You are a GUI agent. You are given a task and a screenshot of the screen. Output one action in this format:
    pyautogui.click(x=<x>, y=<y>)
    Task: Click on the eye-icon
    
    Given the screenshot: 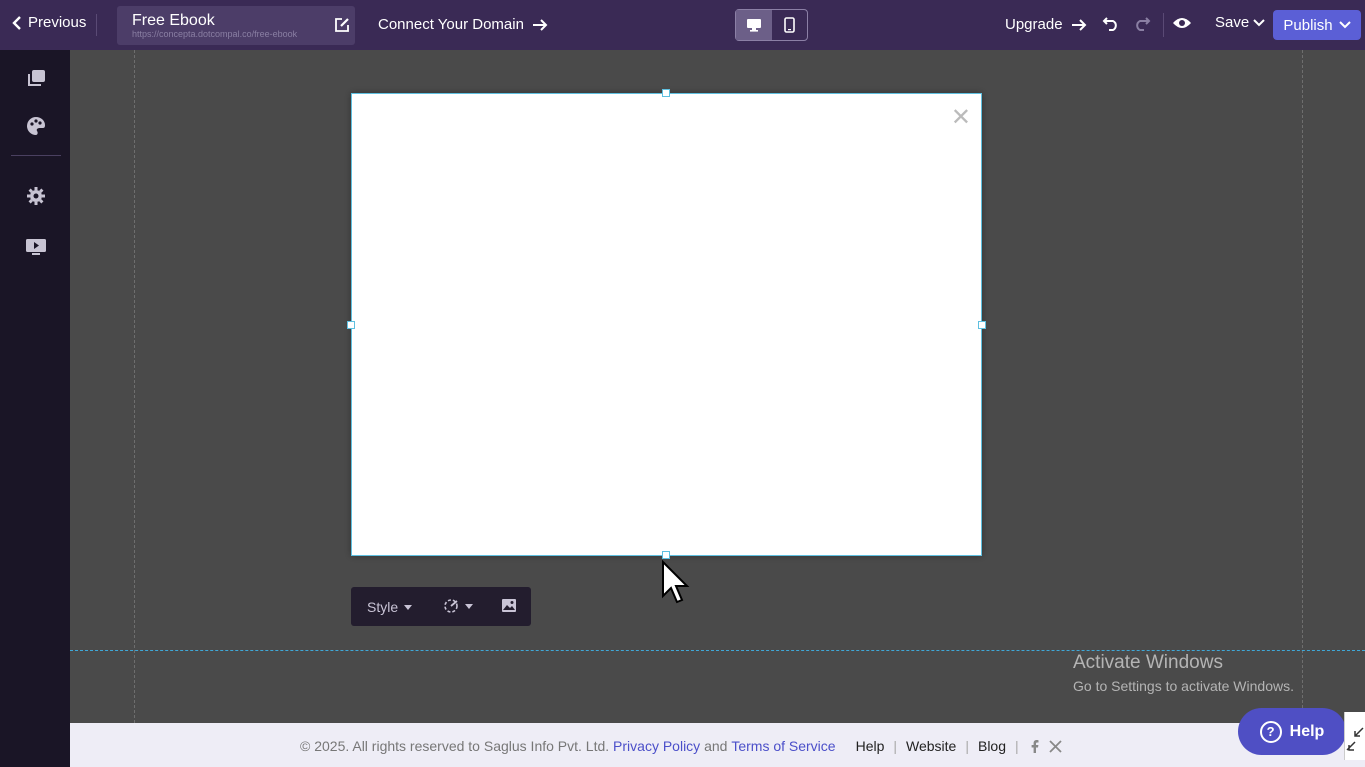 What is the action you would take?
    pyautogui.click(x=1182, y=23)
    